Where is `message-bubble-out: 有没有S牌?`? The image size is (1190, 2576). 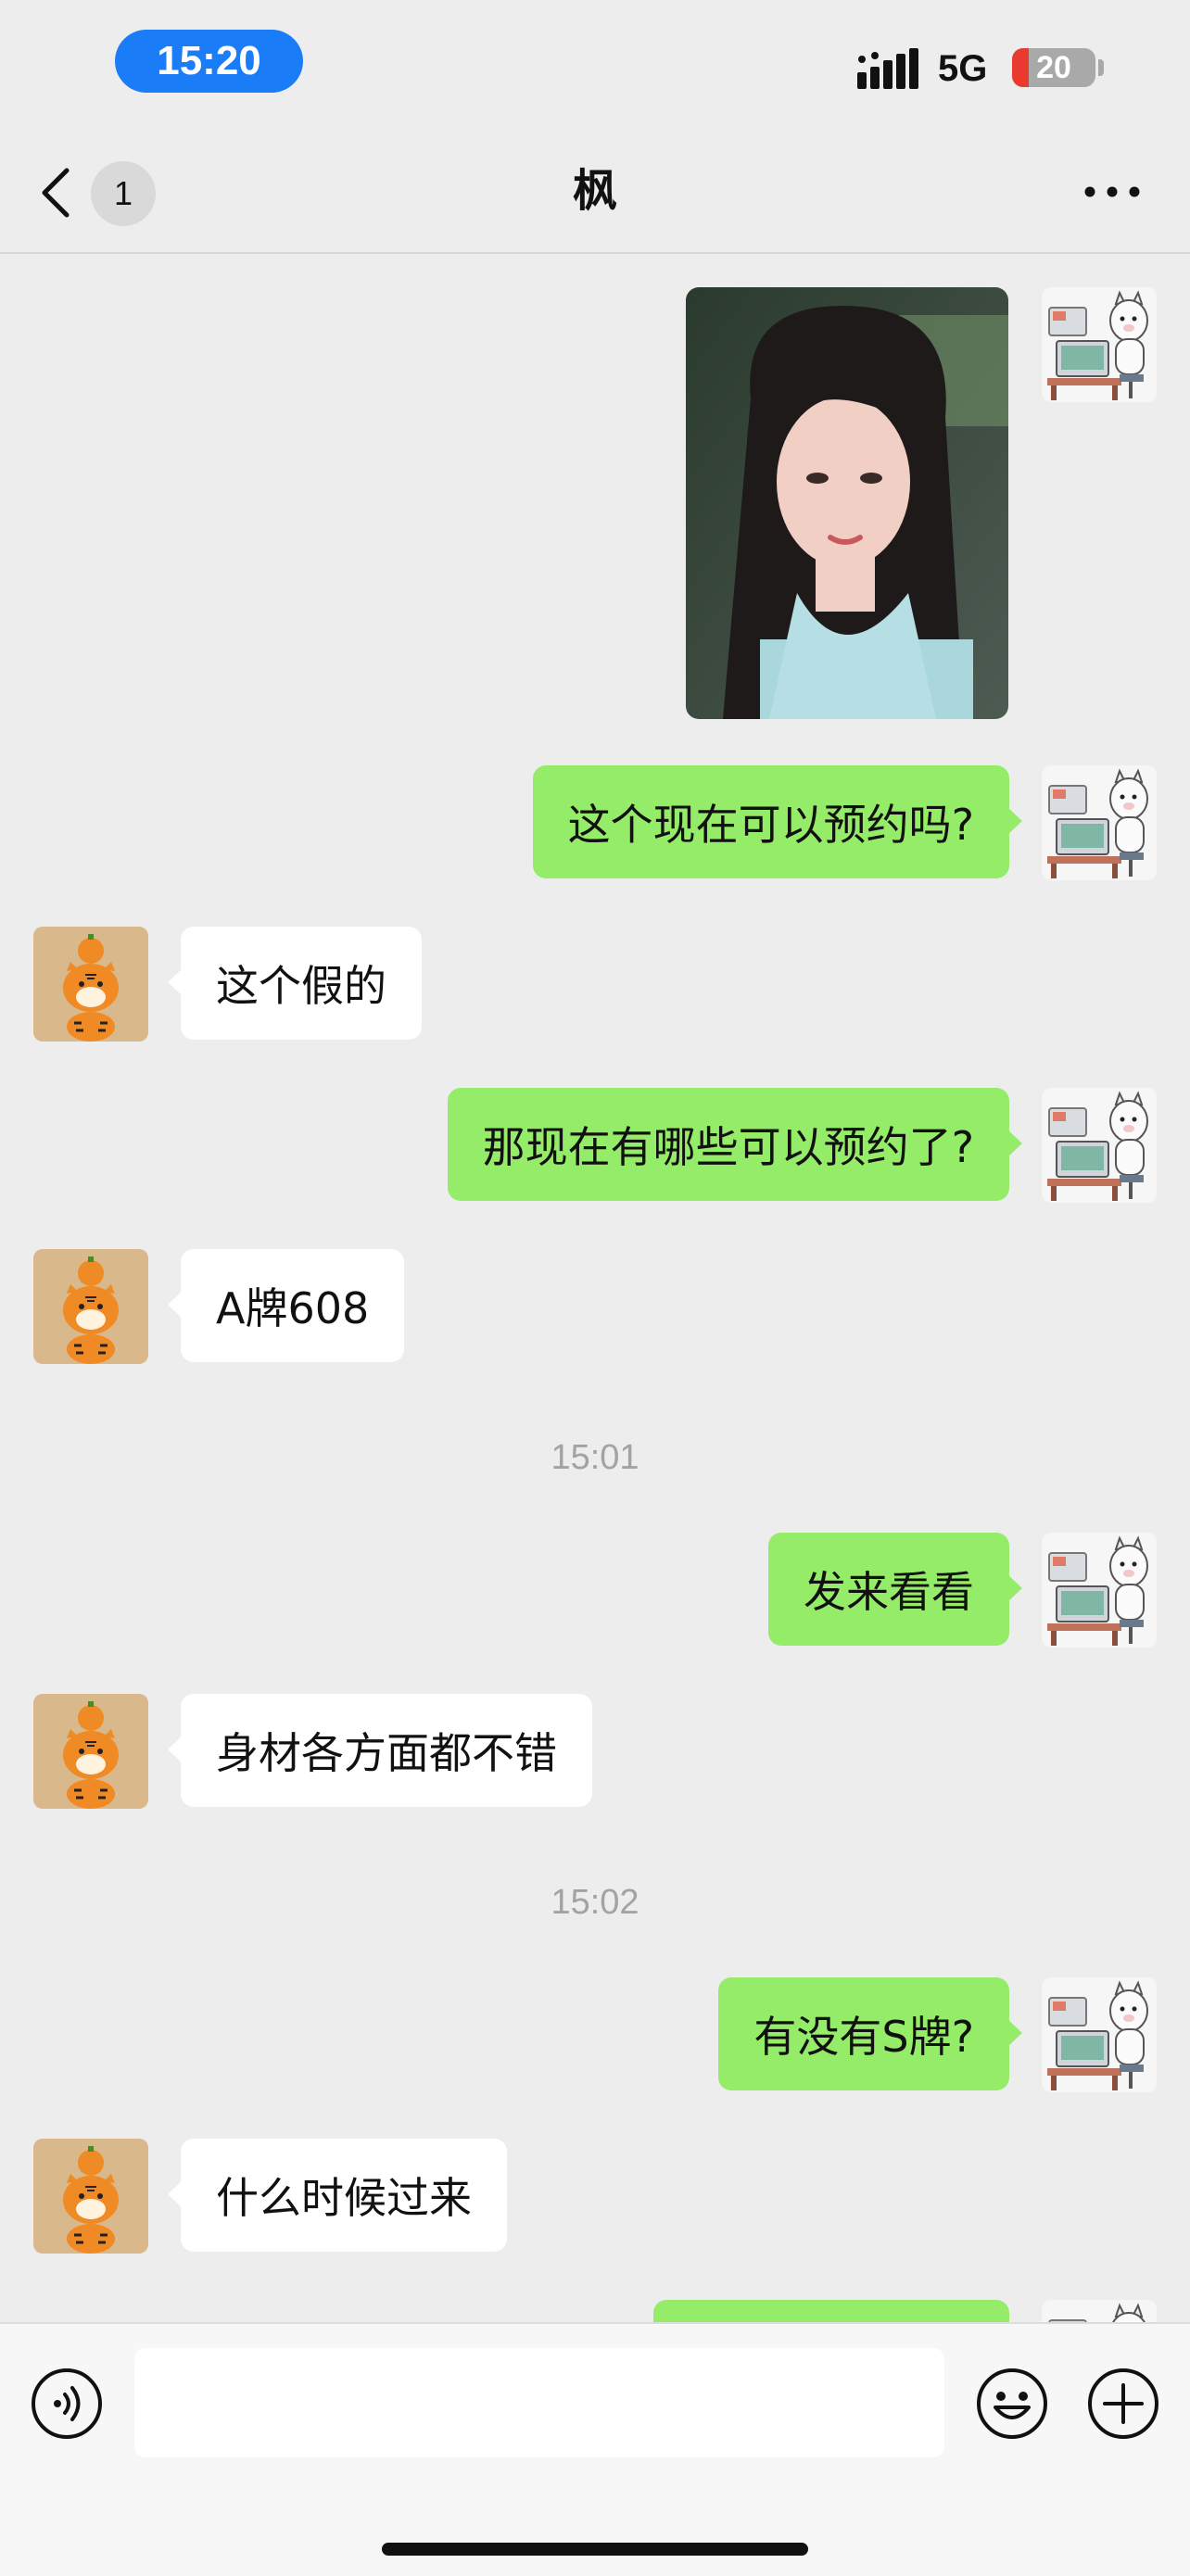 message-bubble-out: 有没有S牌? is located at coordinates (870, 2033).